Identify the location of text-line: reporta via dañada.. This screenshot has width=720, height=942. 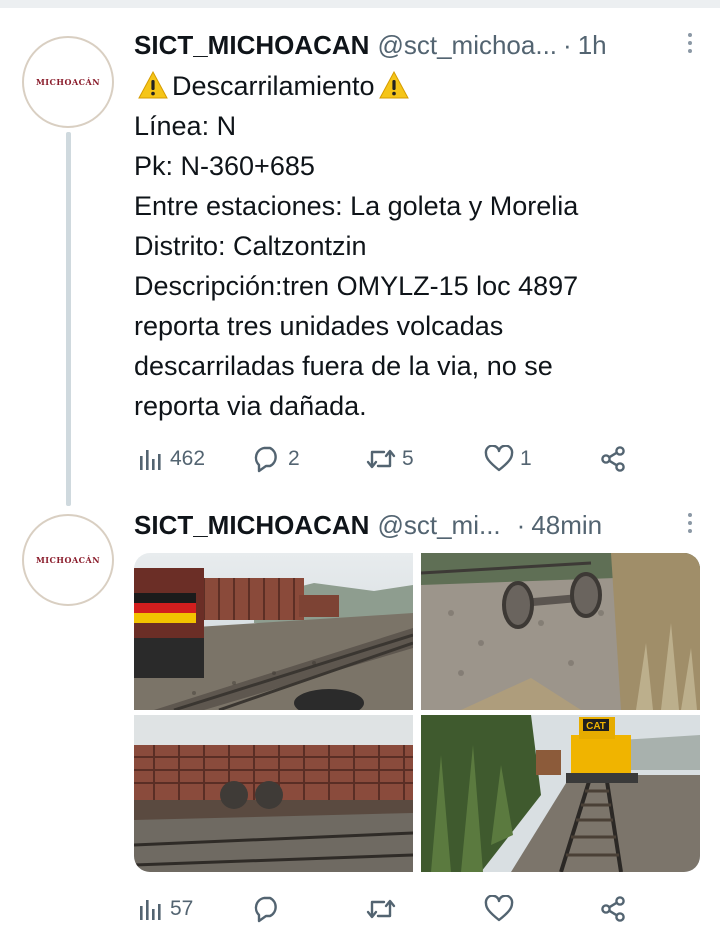
(250, 406).